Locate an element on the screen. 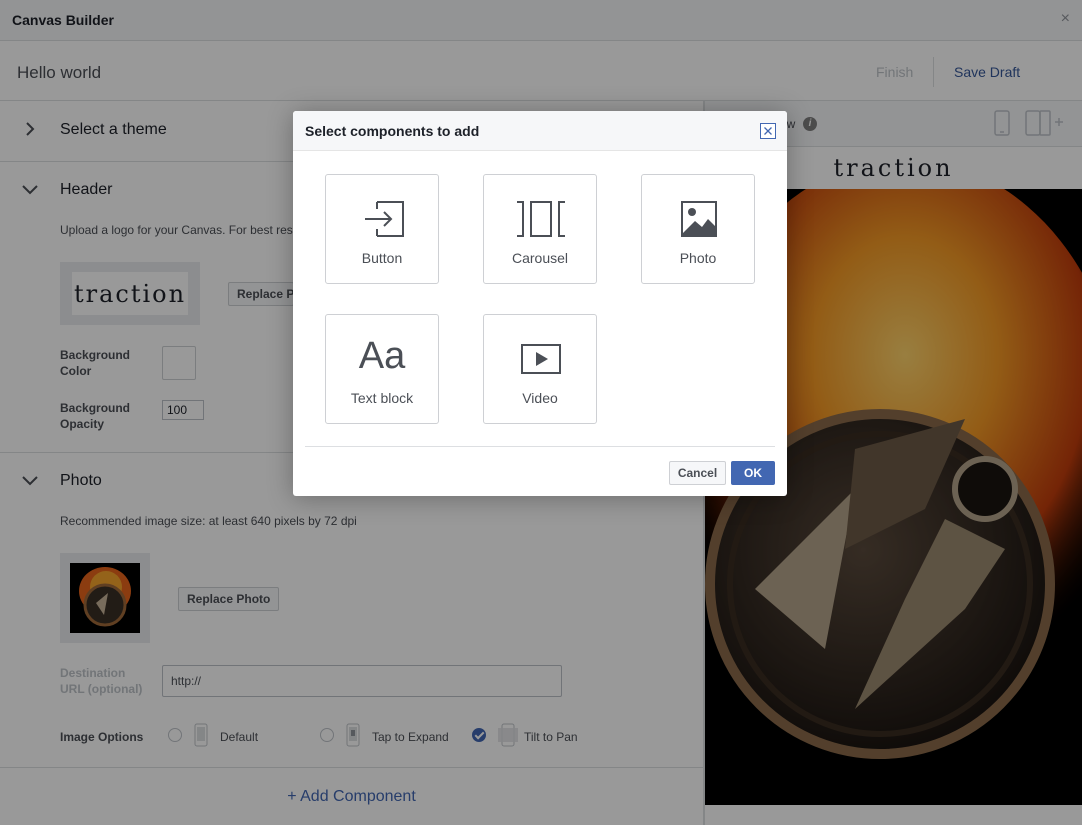 This screenshot has width=1082, height=825. dialog-divider is located at coordinates (540, 446).